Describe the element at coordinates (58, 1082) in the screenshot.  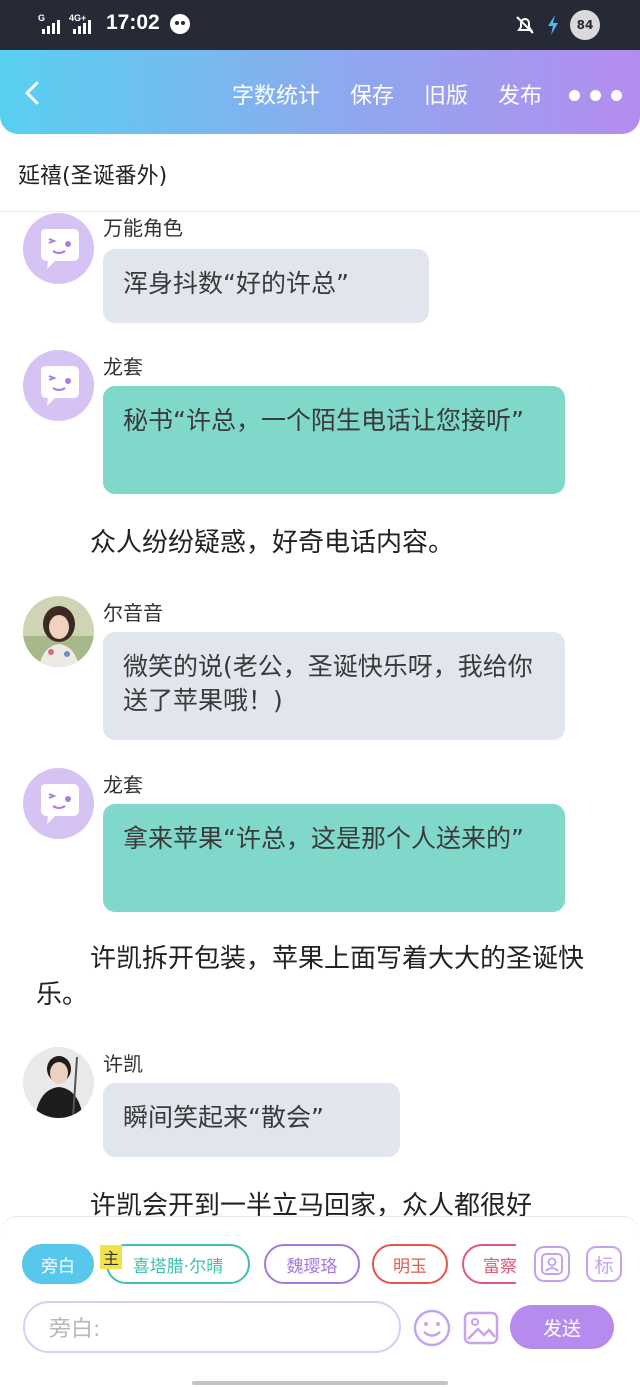
I see `photo-avatar-man` at that location.